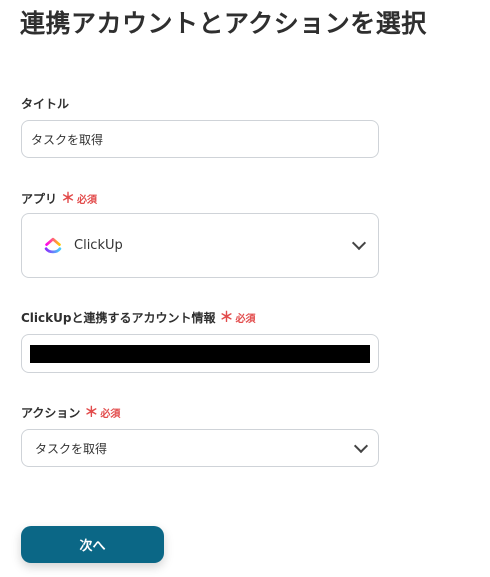 The width and height of the screenshot is (490, 577). I want to click on account-select, so click(200, 353).